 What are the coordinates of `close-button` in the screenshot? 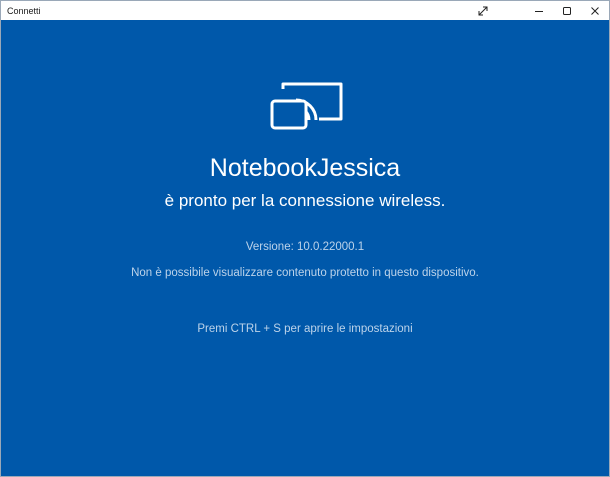 It's located at (595, 10).